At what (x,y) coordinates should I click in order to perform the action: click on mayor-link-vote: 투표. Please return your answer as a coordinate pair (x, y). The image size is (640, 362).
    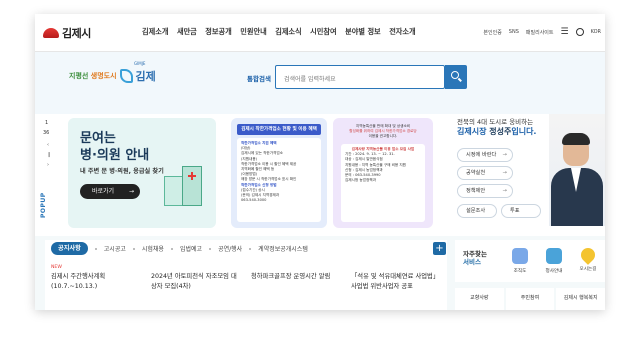
    Looking at the image, I should click on (521, 211).